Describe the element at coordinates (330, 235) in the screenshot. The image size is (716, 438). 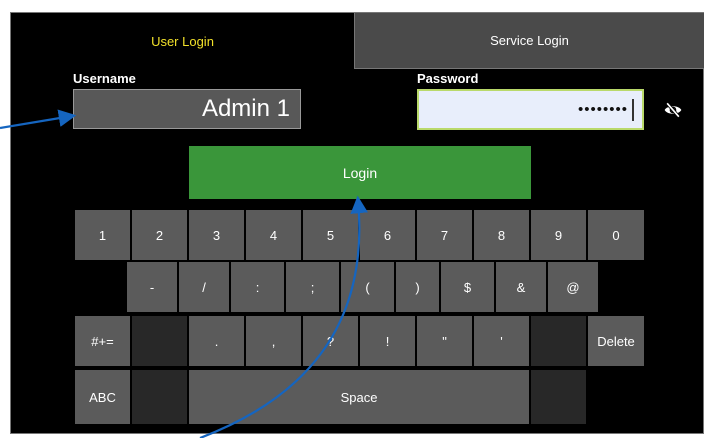
I see `key-5: 5` at that location.